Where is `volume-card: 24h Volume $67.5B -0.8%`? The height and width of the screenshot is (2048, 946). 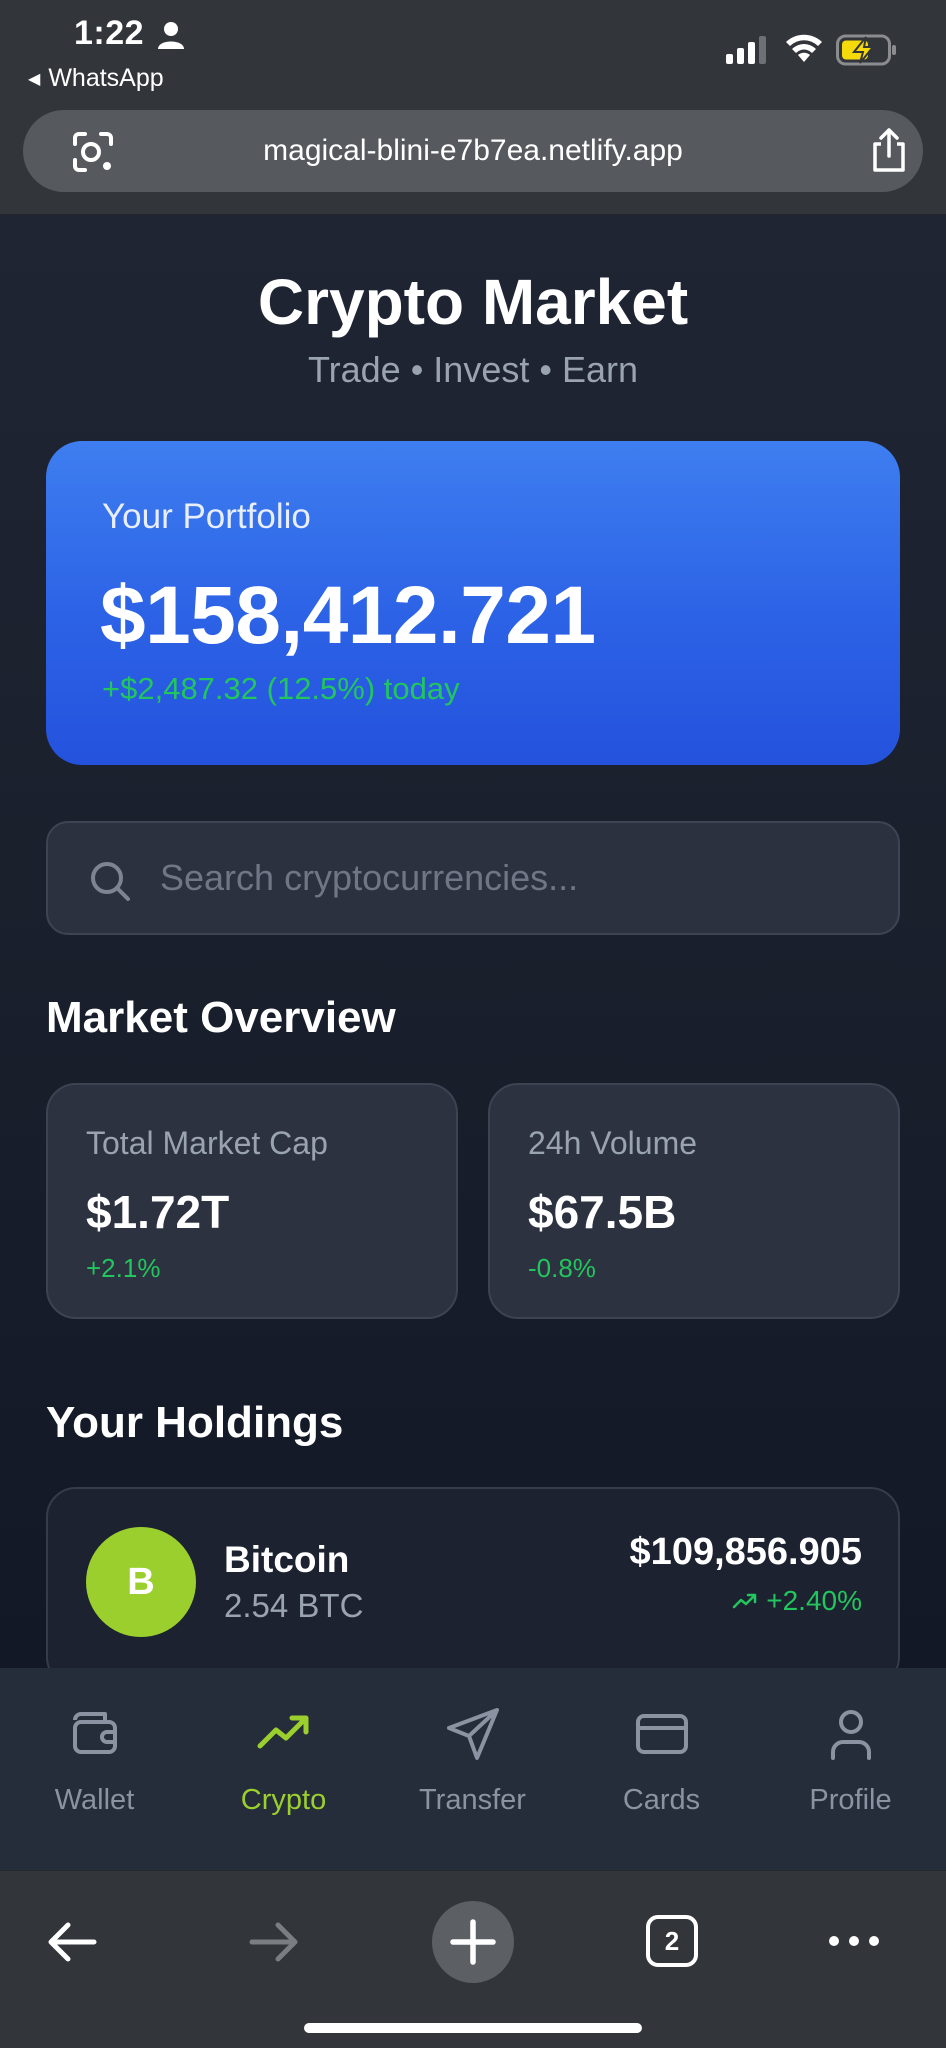
volume-card: 24h Volume $67.5B -0.8% is located at coordinates (694, 1201).